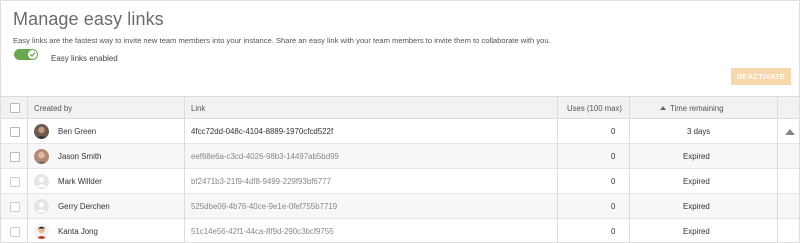 This screenshot has width=800, height=243. What do you see at coordinates (265, 156) in the screenshot?
I see `link-value: eef68e6a-c3cd-4026-98b3-14497ab5bd99` at bounding box center [265, 156].